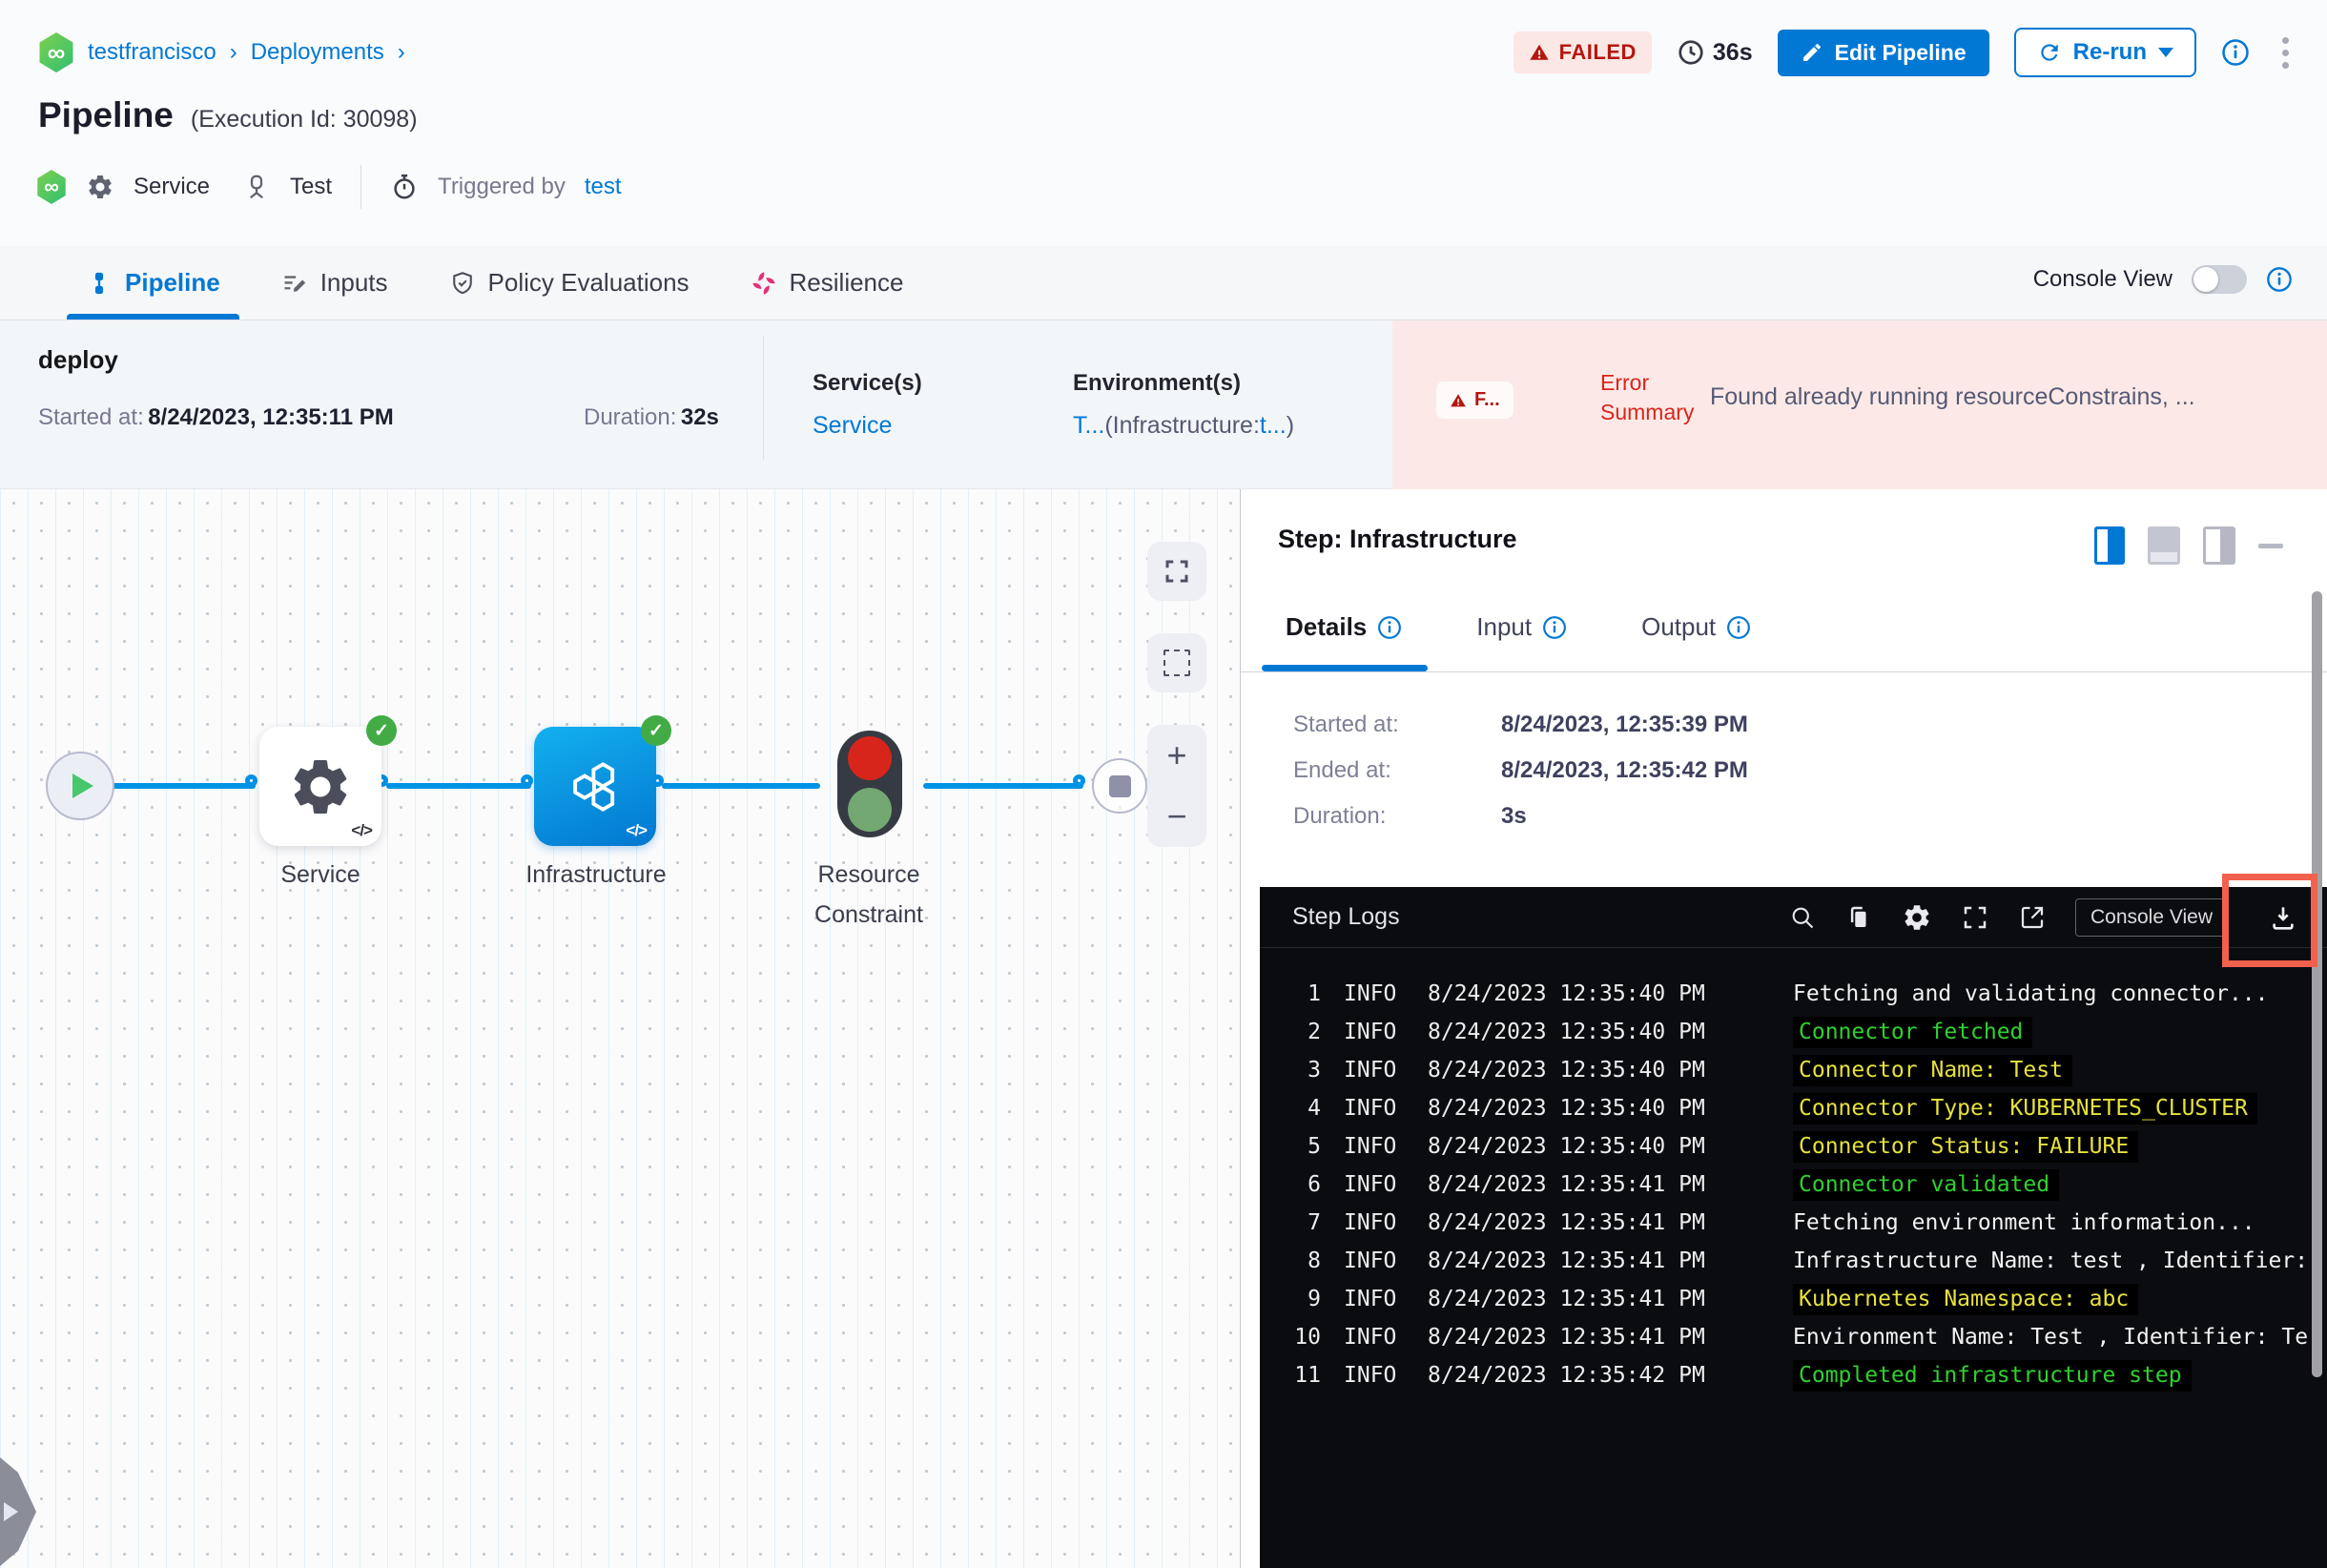 This screenshot has height=1568, width=2327. Describe the element at coordinates (1176, 571) in the screenshot. I see `fit-to-screen-button` at that location.